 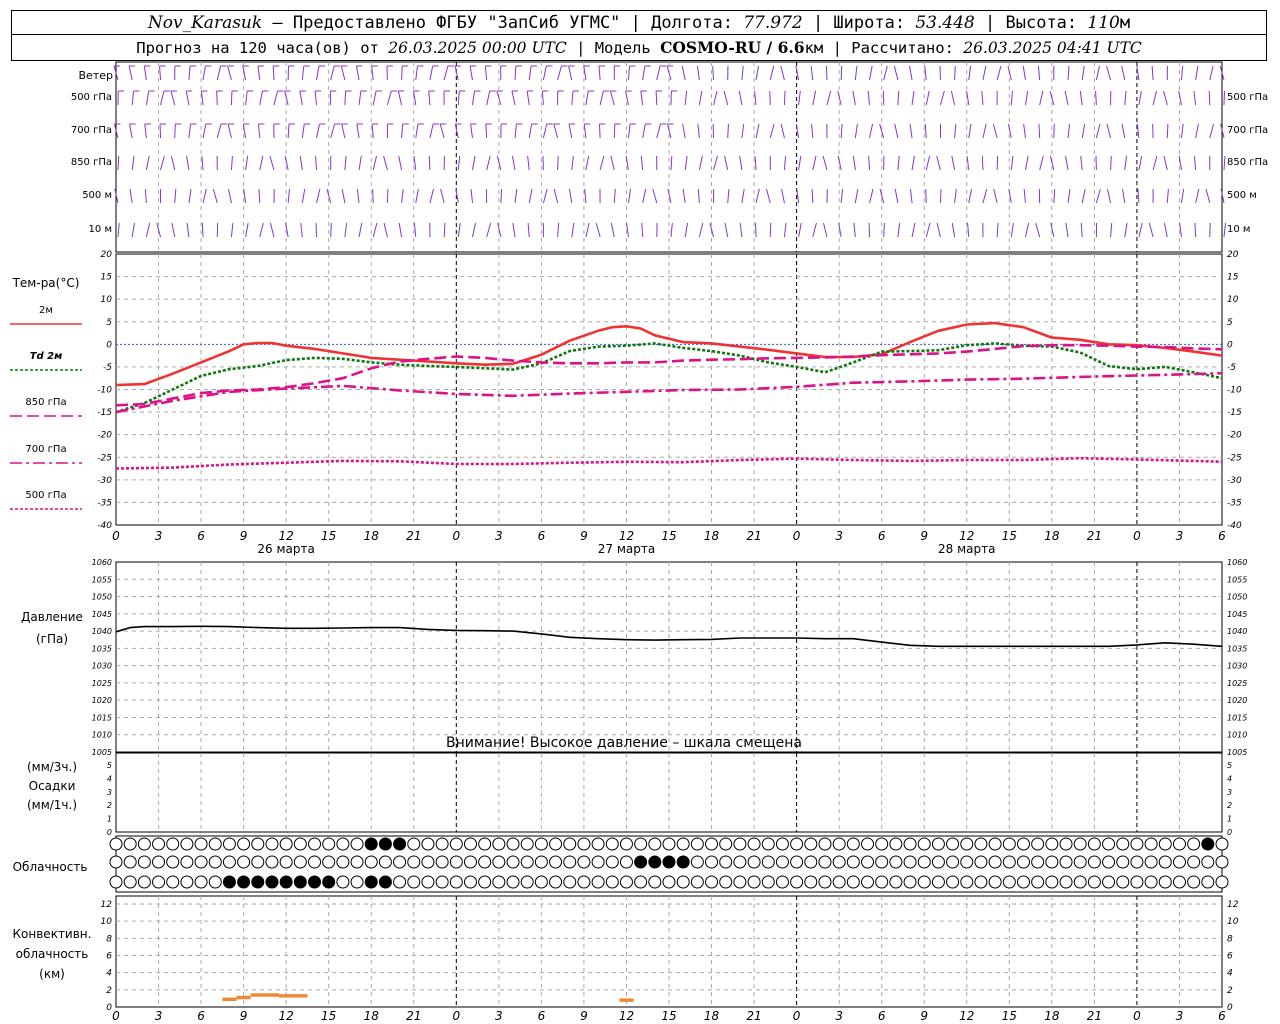 I want to click on precip-ytick-left: 0, so click(x=109, y=832).